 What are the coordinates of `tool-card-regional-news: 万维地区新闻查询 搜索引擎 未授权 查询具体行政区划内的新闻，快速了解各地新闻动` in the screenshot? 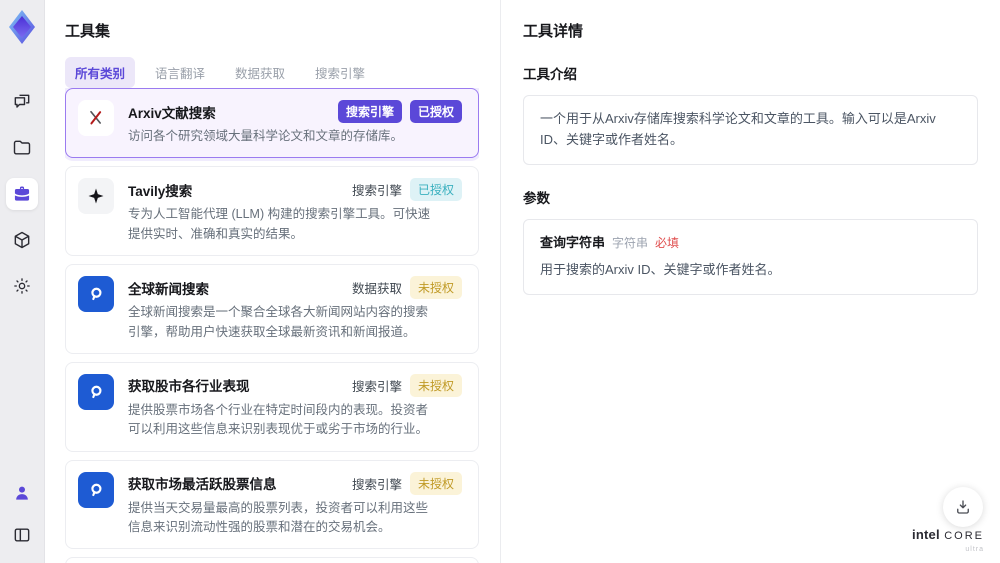 It's located at (272, 560).